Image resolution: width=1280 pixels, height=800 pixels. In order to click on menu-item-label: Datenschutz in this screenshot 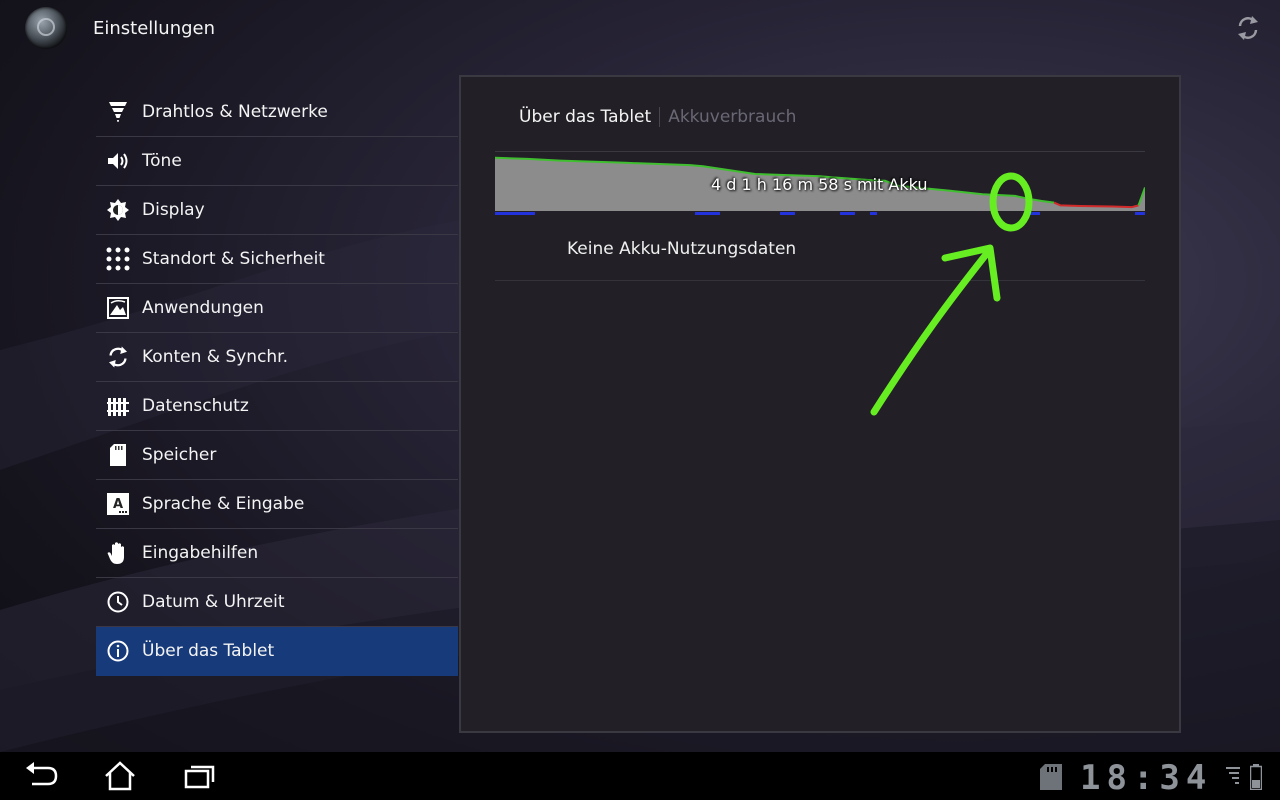, I will do `click(195, 406)`.